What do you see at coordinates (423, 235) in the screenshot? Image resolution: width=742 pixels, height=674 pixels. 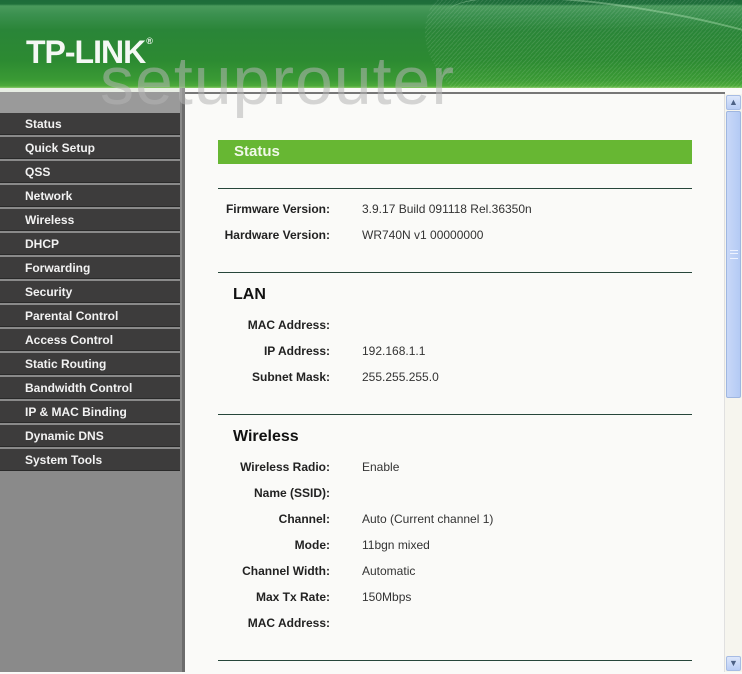 I see `hardware-value: WR740N v1 00000000` at bounding box center [423, 235].